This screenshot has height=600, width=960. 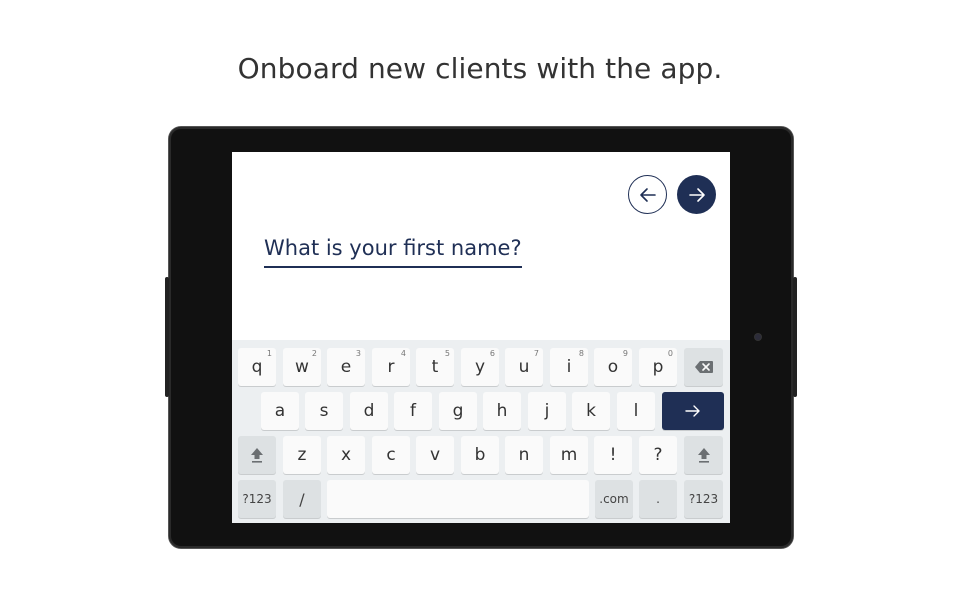 I want to click on key-l: l, so click(x=636, y=411).